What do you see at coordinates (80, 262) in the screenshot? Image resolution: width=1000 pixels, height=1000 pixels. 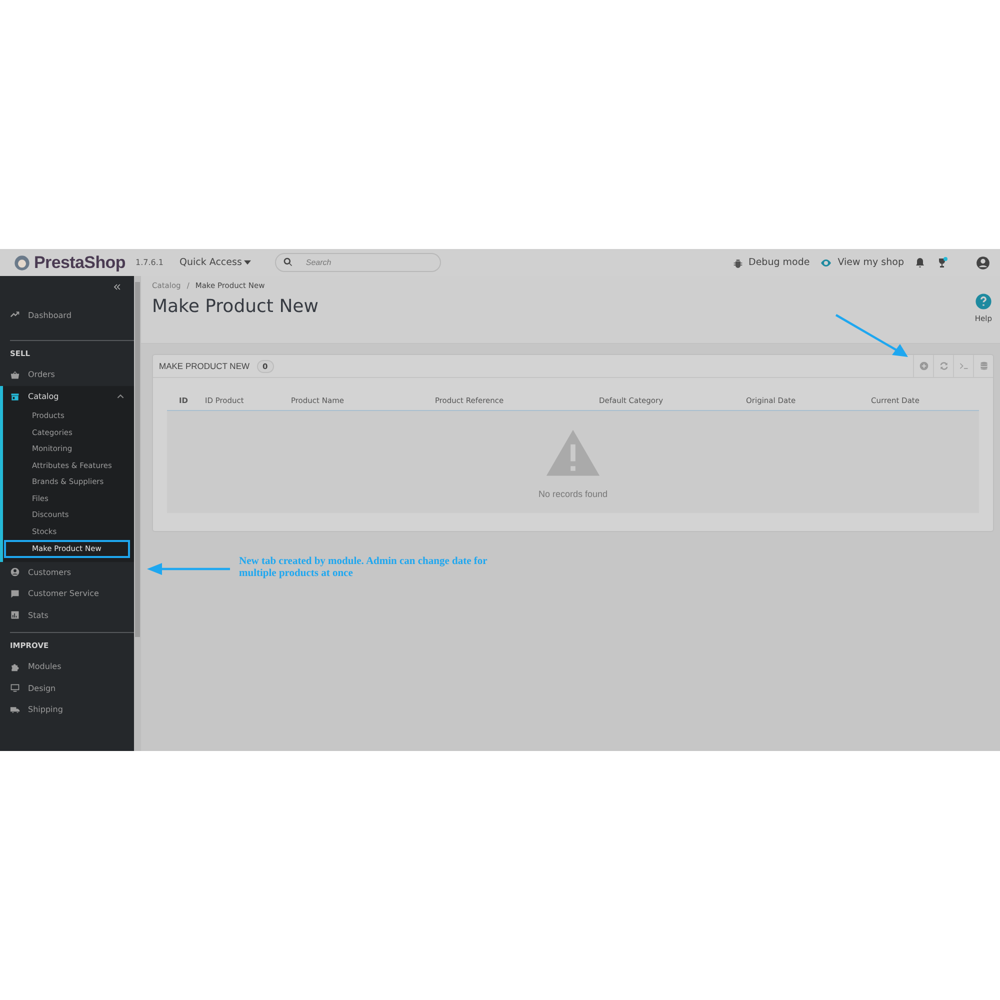 I see `brand-logo: PrestaShop` at bounding box center [80, 262].